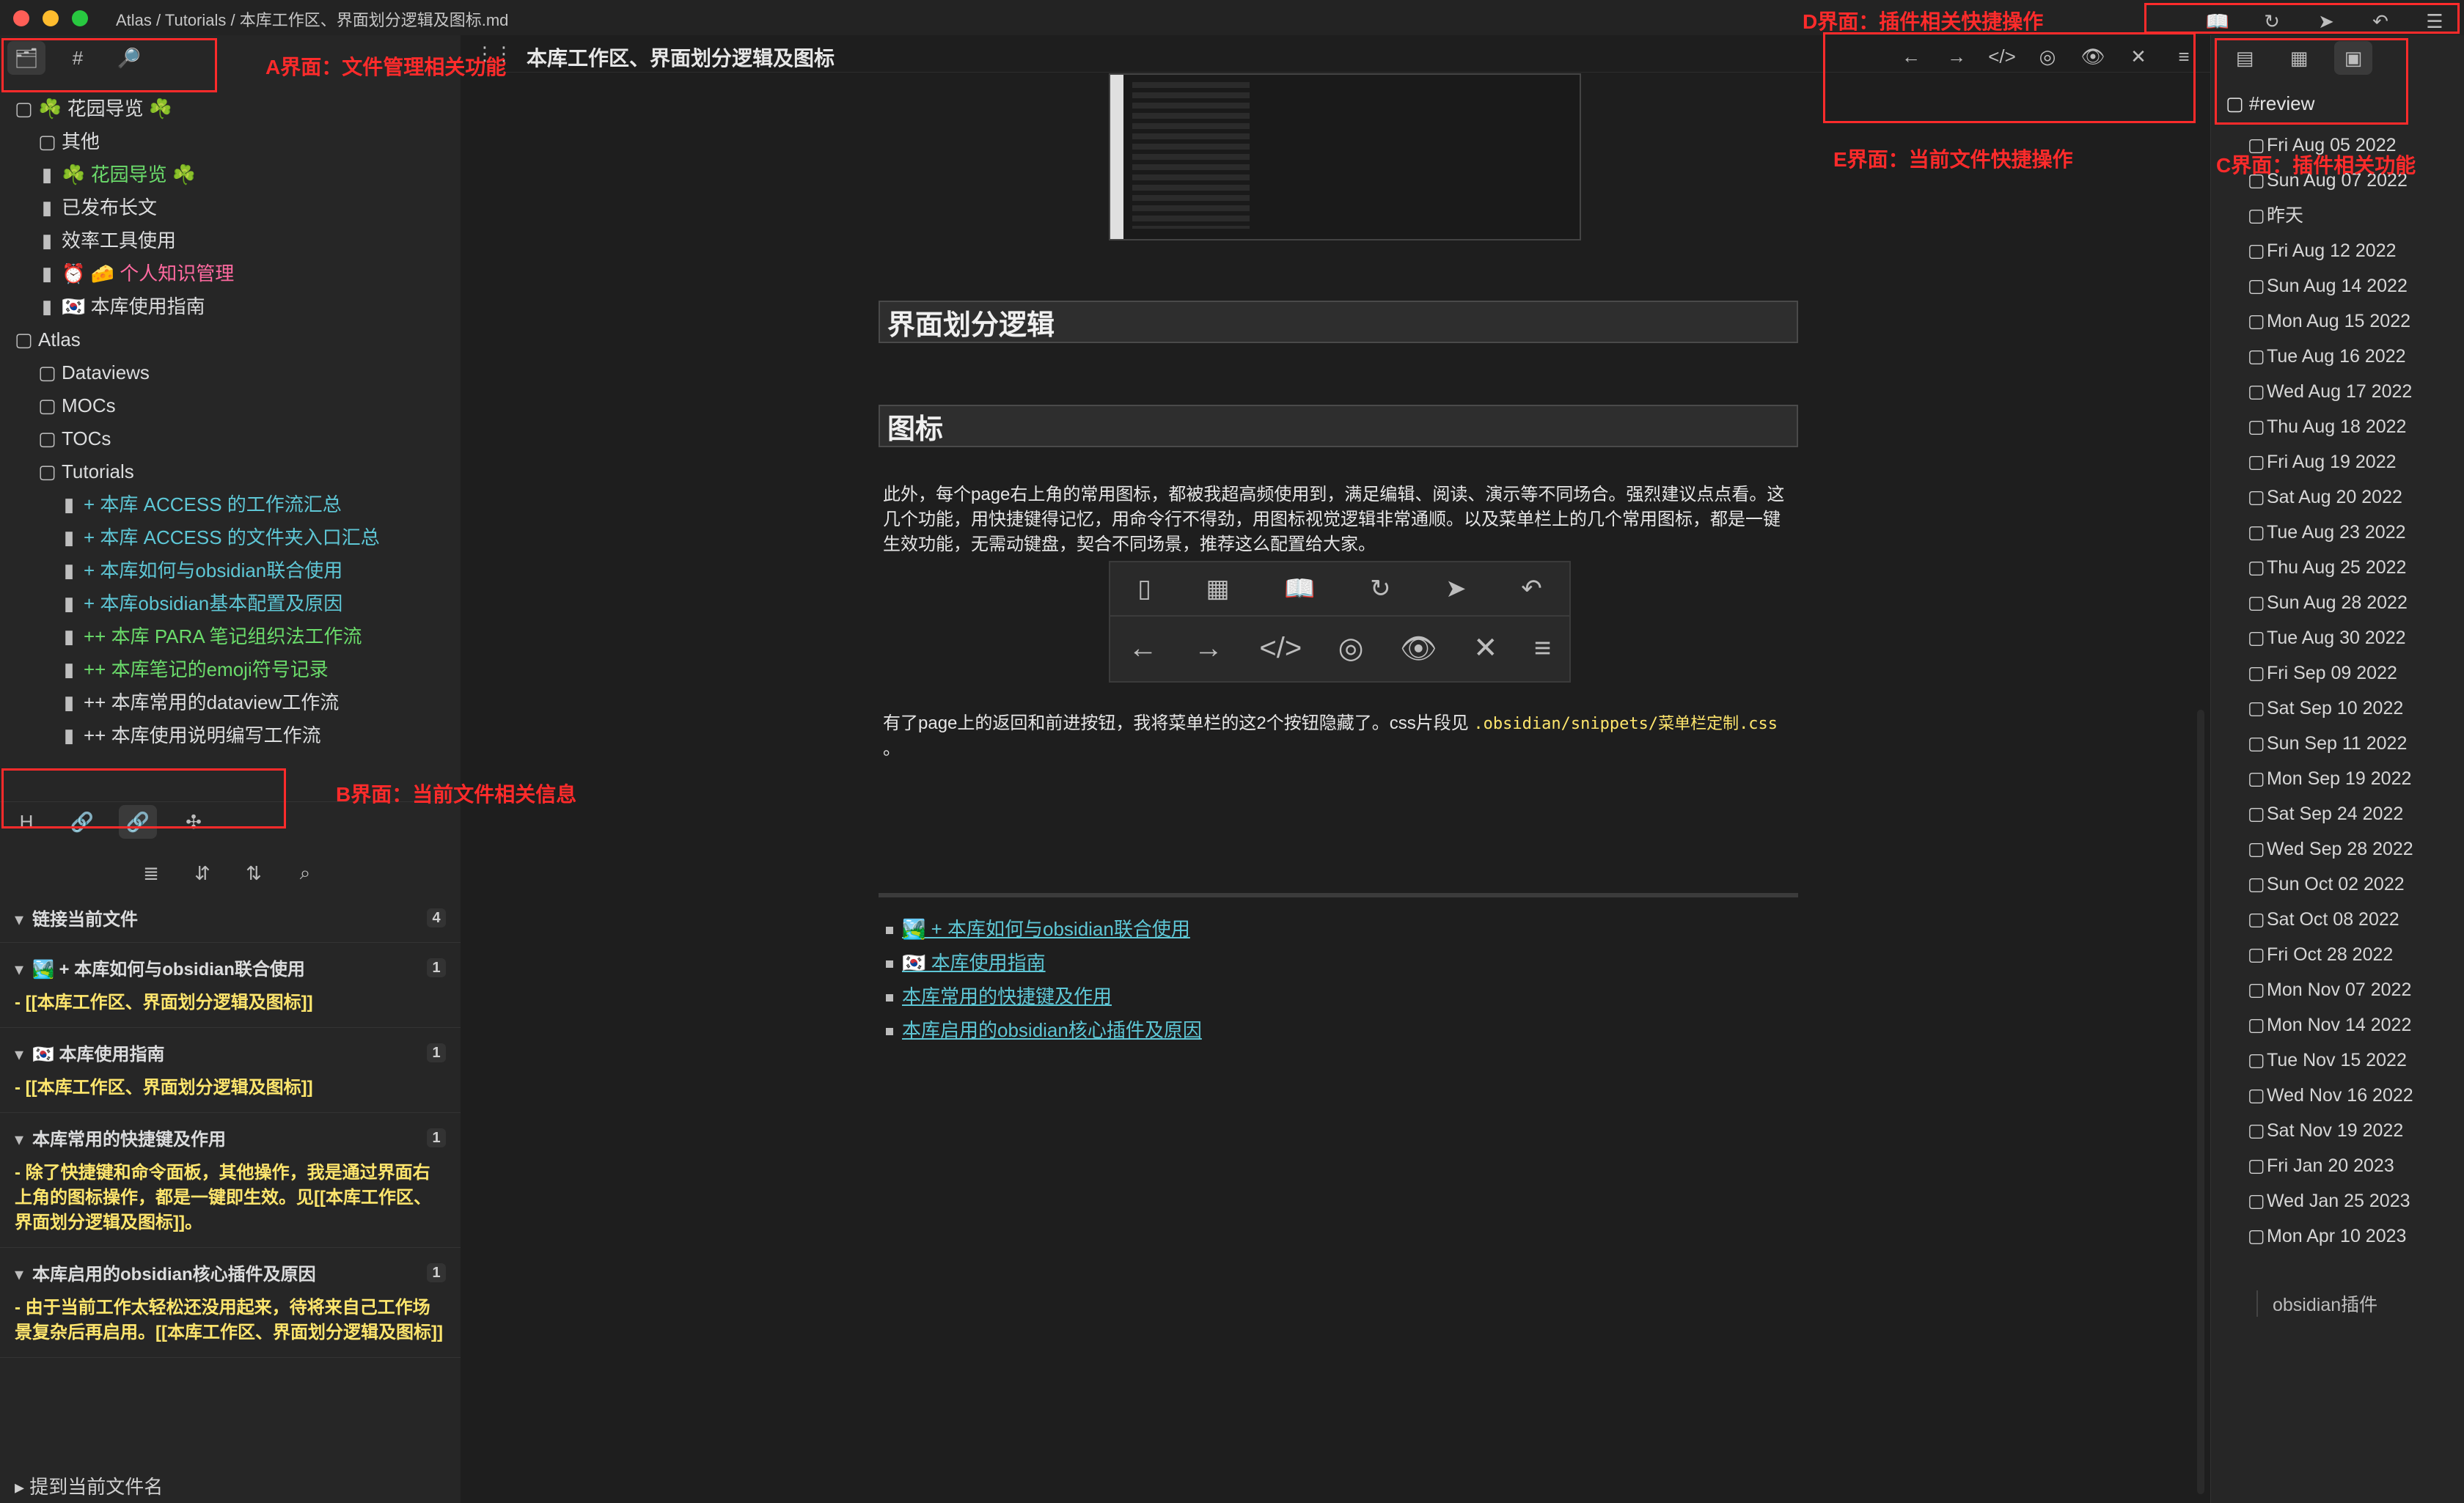 The height and width of the screenshot is (1503, 2464). Describe the element at coordinates (2330, 919) in the screenshot. I see `review-date-item: ▢Sat Oct 08 2022` at that location.